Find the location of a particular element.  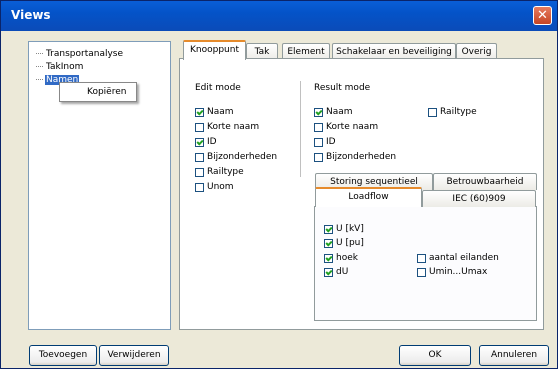

edit-bijzonderheden-checkbox: Bijzonderheden is located at coordinates (236, 157).